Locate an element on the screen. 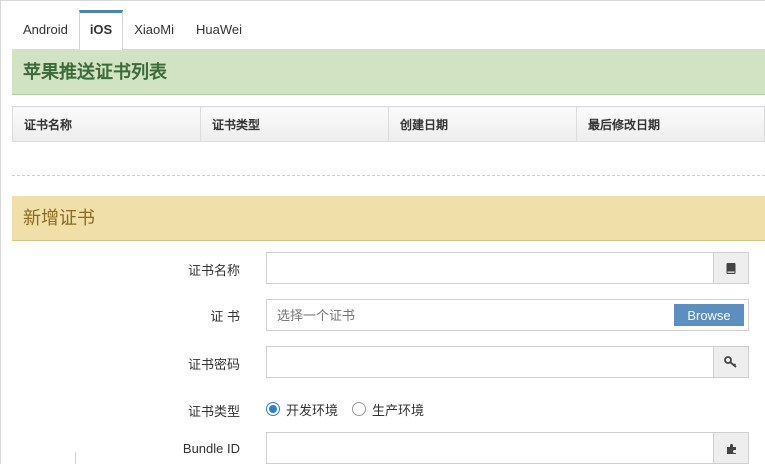  browse-button: Browse is located at coordinates (709, 315).